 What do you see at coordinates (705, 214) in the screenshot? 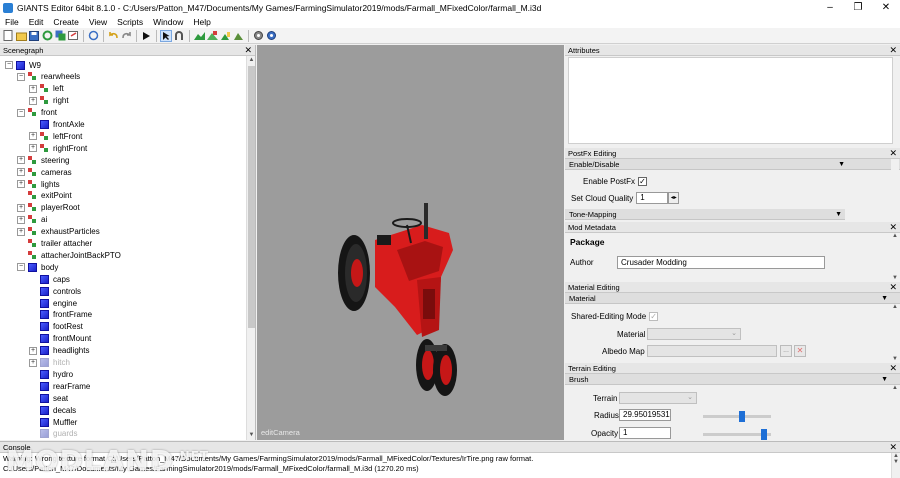
I see `postfx-section-tonemap: Tone-Mapping ▼` at bounding box center [705, 214].